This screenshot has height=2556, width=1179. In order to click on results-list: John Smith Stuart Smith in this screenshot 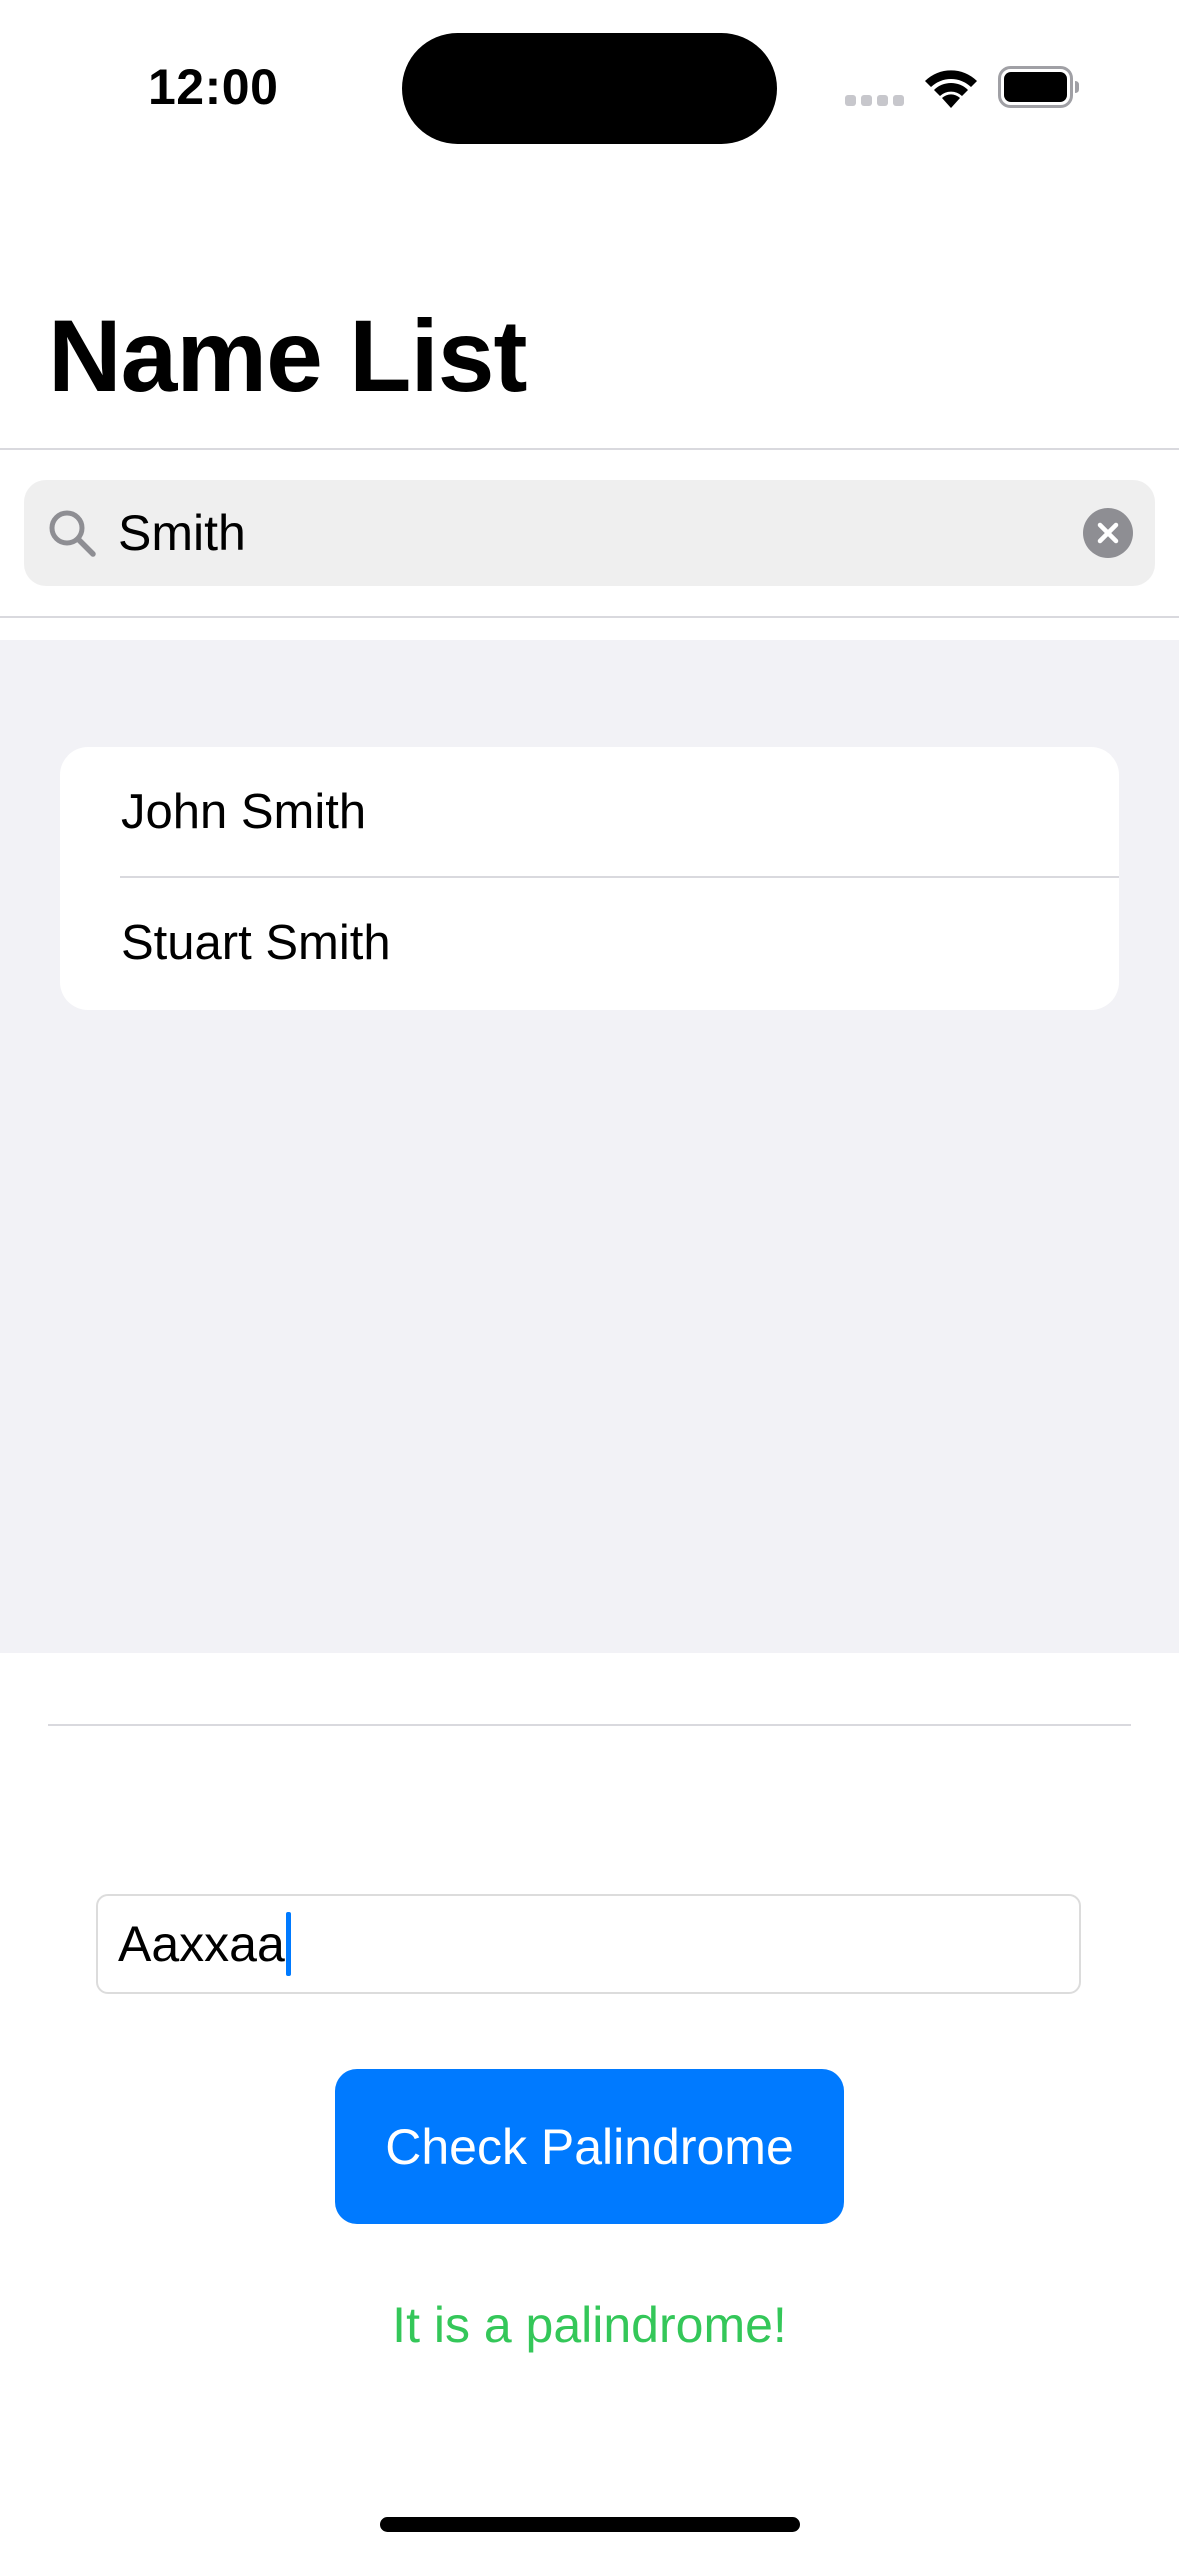, I will do `click(589, 878)`.